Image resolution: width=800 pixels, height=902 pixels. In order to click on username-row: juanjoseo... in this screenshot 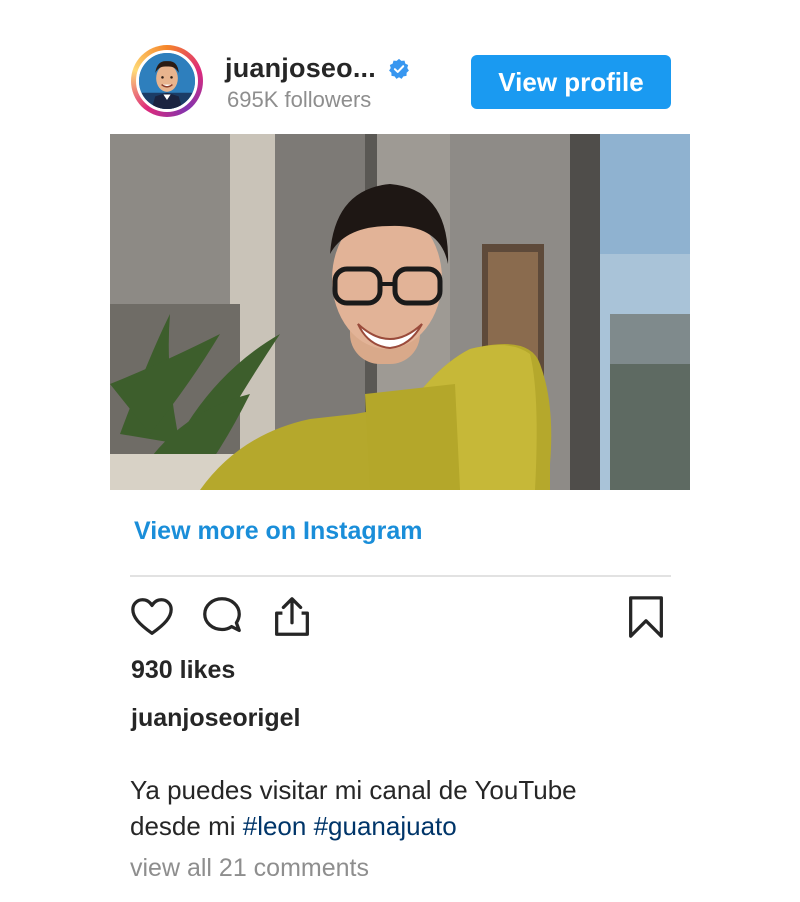, I will do `click(317, 68)`.